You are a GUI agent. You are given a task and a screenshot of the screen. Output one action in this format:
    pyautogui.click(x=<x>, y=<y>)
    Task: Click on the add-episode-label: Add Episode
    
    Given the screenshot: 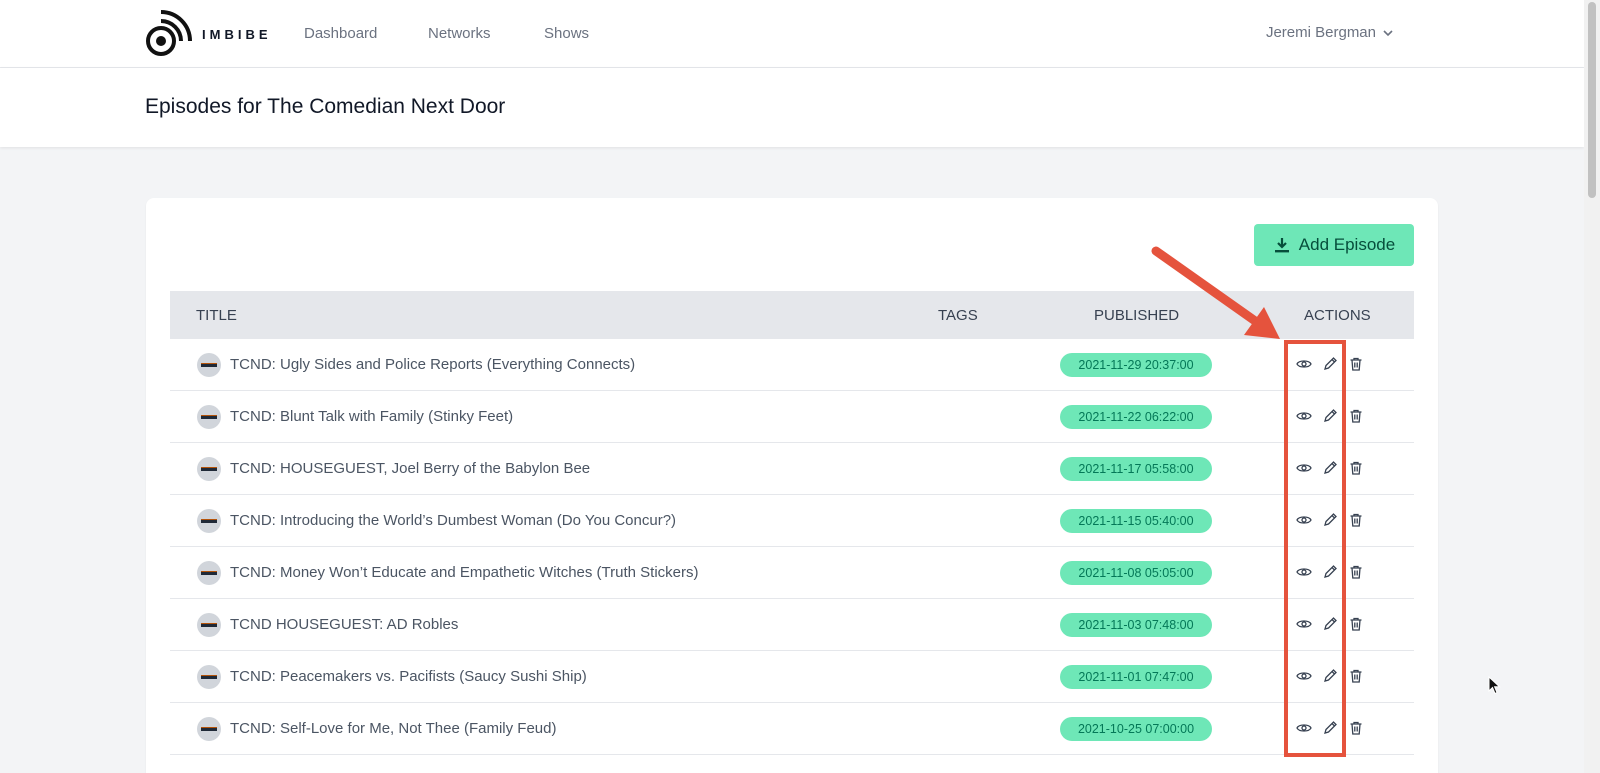 What is the action you would take?
    pyautogui.click(x=1347, y=244)
    